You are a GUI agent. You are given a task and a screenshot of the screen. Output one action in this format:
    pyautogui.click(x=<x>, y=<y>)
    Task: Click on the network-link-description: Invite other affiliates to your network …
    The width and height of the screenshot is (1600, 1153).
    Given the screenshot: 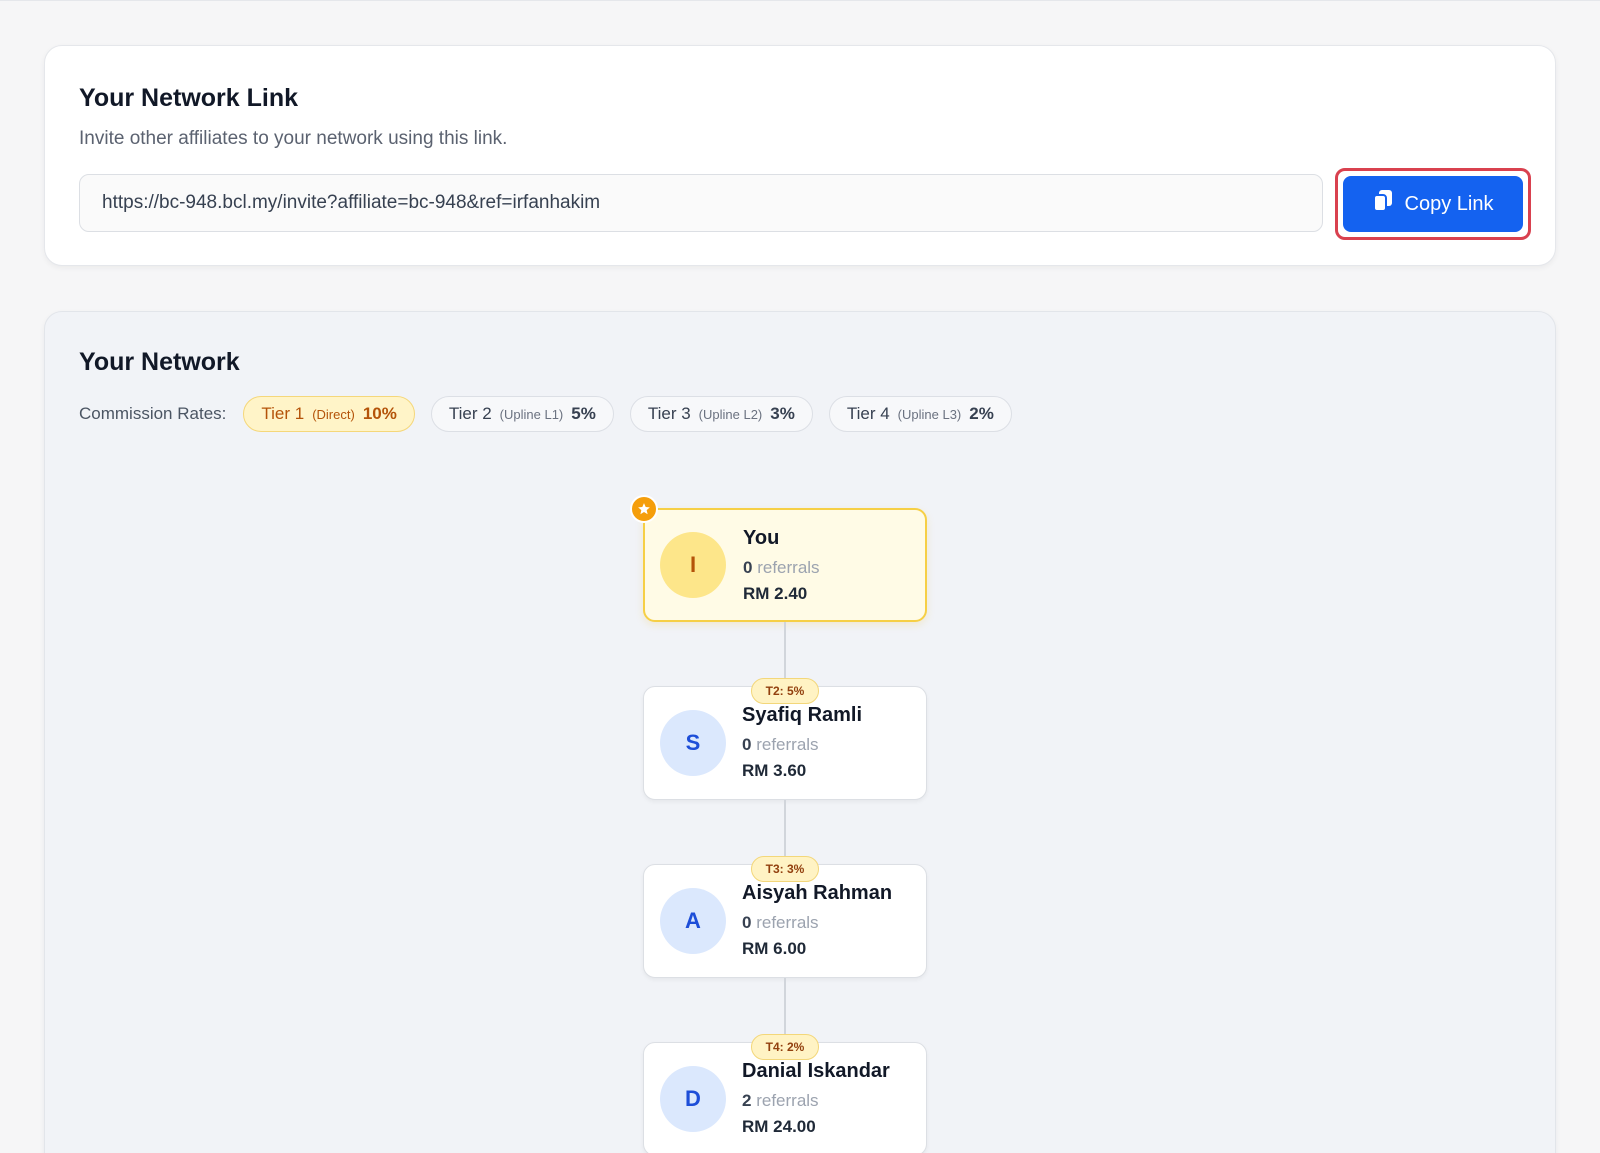 What is the action you would take?
    pyautogui.click(x=293, y=138)
    